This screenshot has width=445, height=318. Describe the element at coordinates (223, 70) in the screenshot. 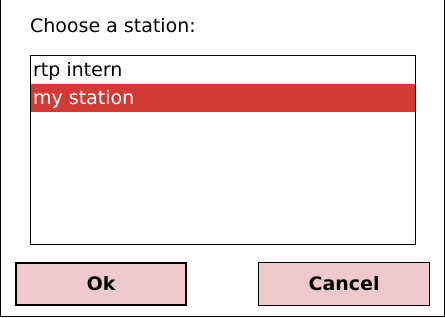

I see `station-list-item-rtp-intern: rtp intern` at that location.